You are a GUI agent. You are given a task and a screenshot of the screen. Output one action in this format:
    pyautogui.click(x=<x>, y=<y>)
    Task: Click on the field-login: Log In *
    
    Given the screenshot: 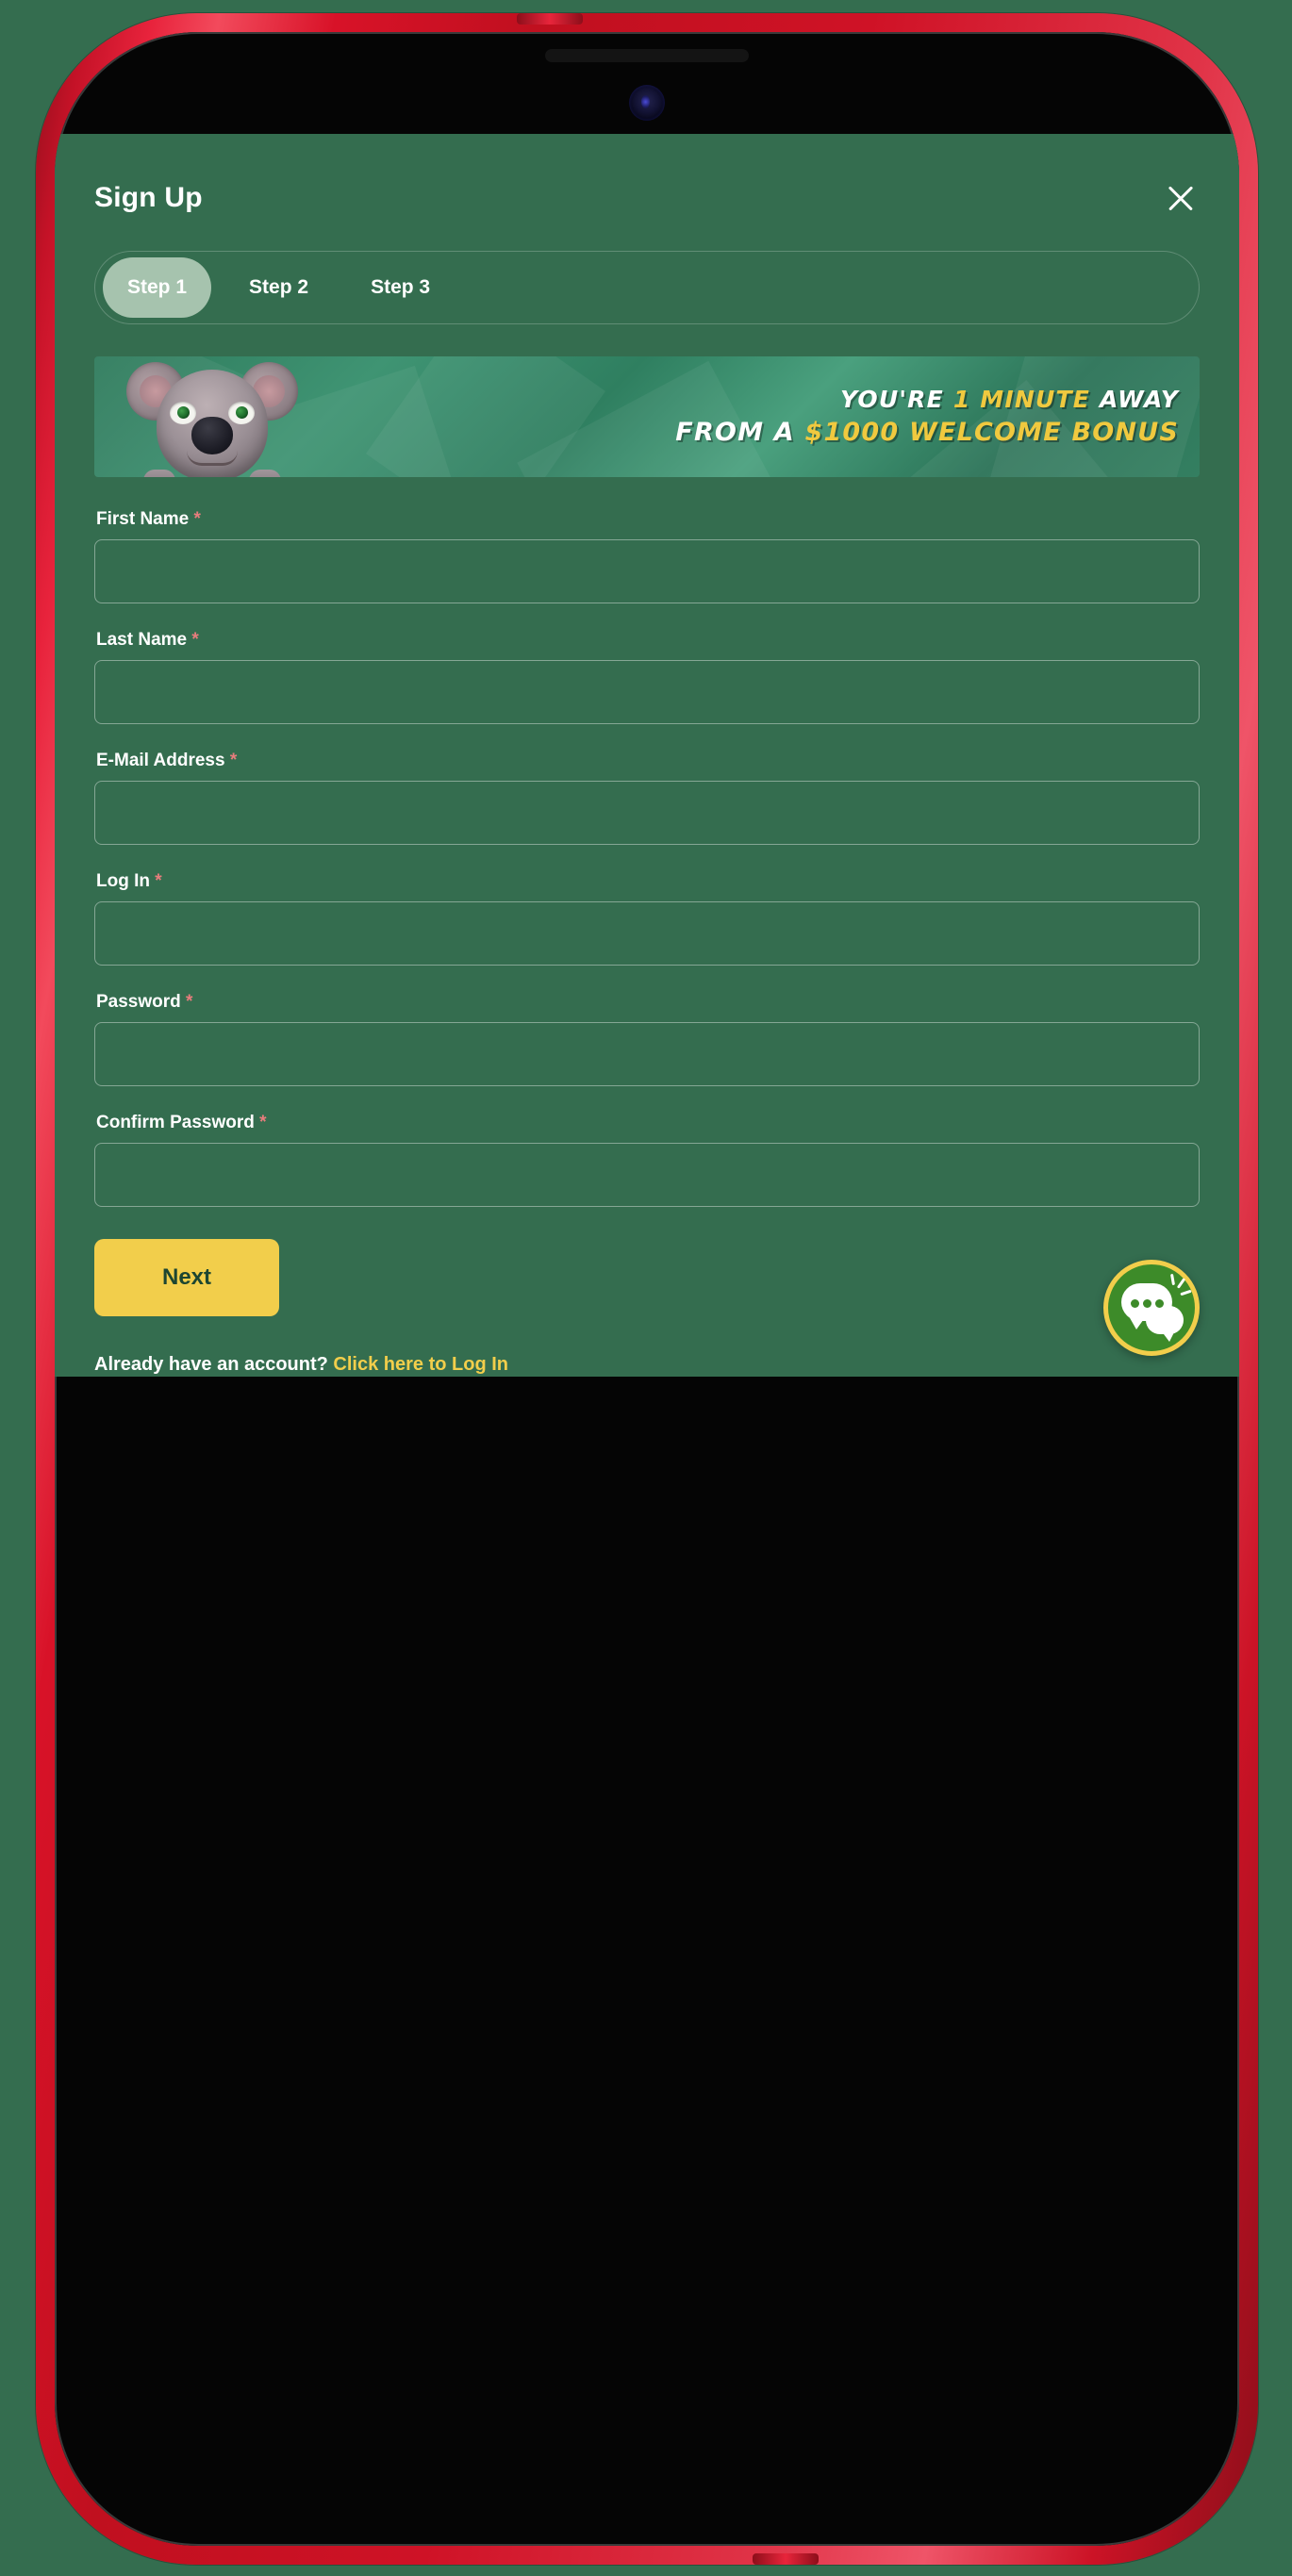 What is the action you would take?
    pyautogui.click(x=647, y=928)
    